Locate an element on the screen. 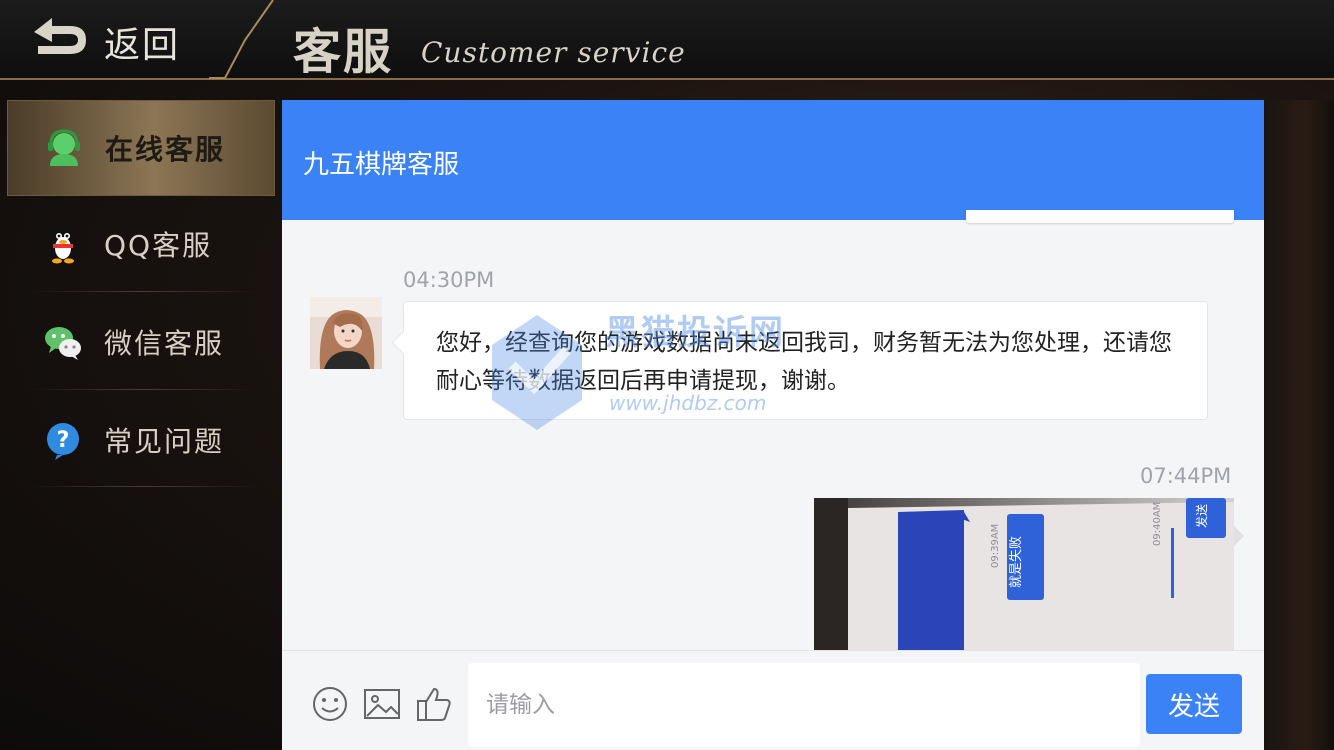  message-photo: 就是失败 发送 09:39AM 09:40AM is located at coordinates (1024, 578).